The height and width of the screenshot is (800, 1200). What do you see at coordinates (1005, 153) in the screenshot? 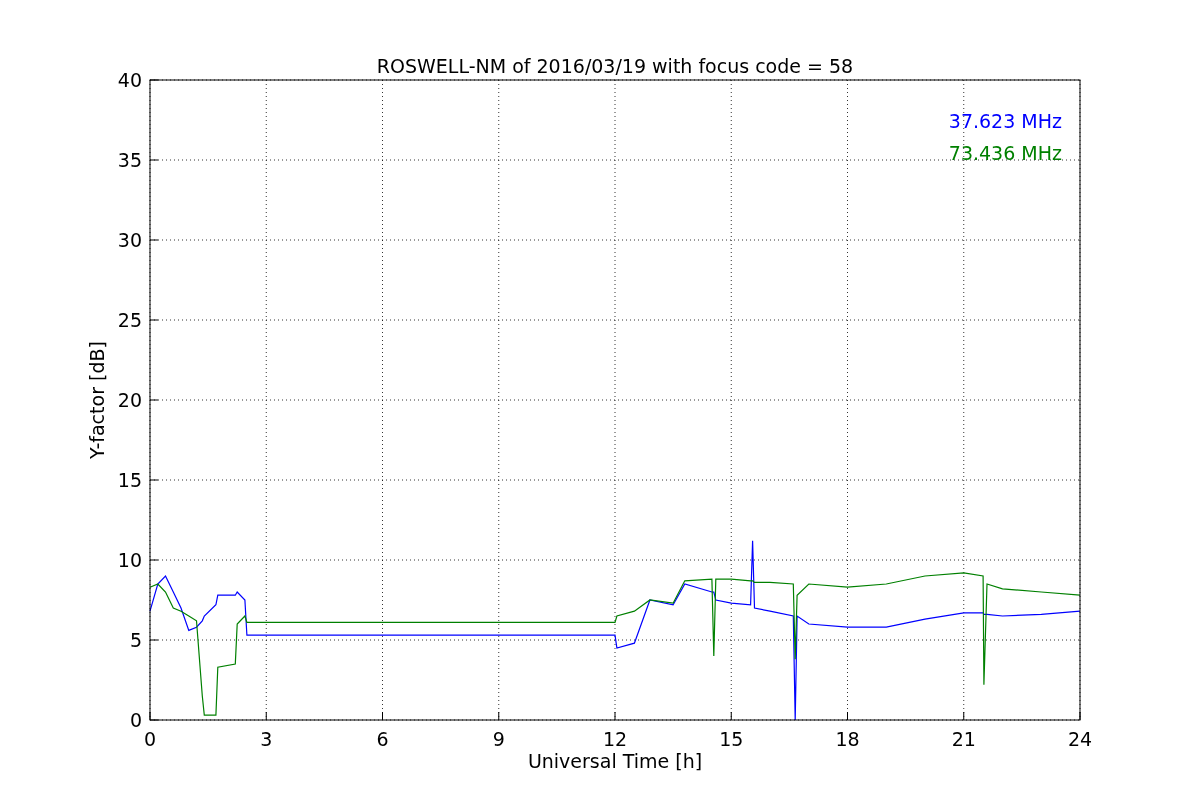
I see `legend-label: 73.436 MHz` at bounding box center [1005, 153].